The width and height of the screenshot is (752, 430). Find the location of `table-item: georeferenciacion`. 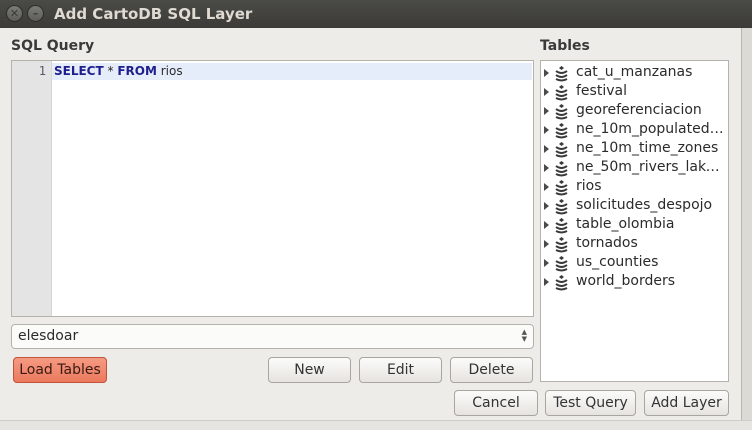

table-item: georeferenciacion is located at coordinates (634, 111).